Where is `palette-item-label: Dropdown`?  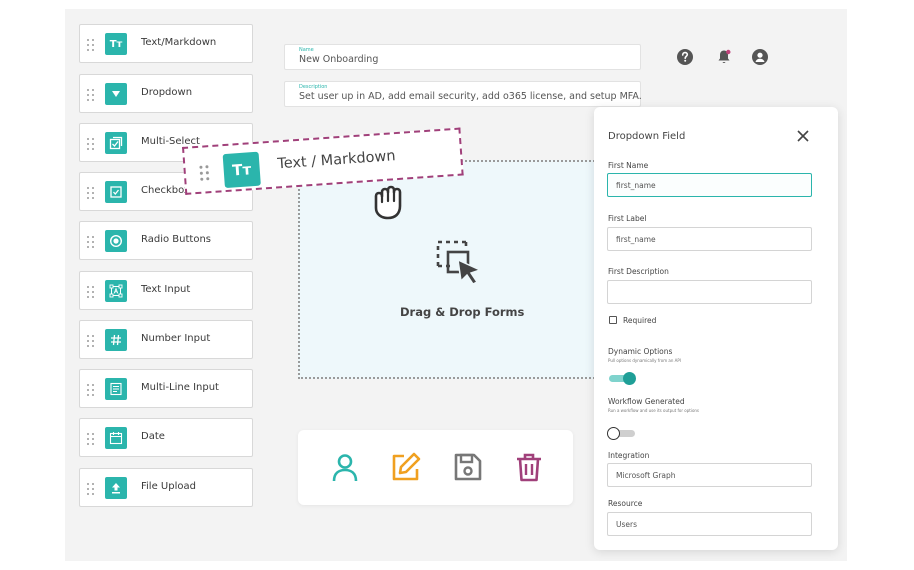 palette-item-label: Dropdown is located at coordinates (167, 92).